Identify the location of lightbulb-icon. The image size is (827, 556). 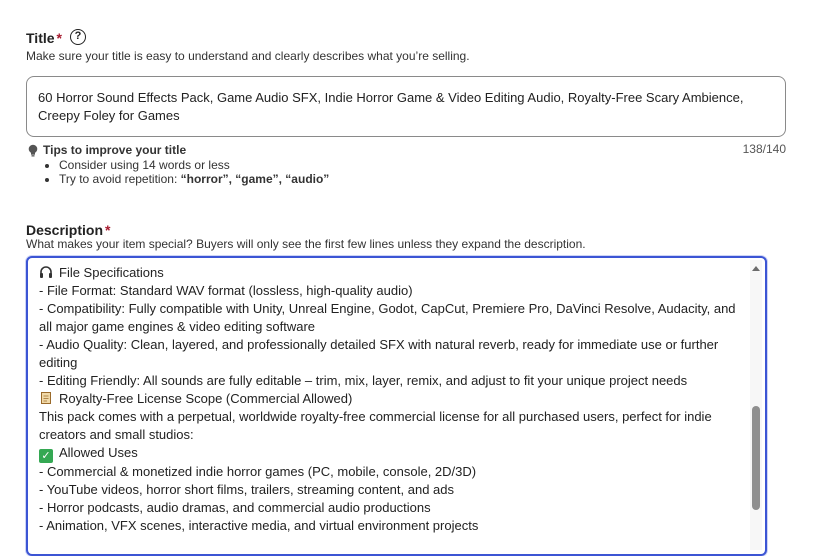
(33, 150).